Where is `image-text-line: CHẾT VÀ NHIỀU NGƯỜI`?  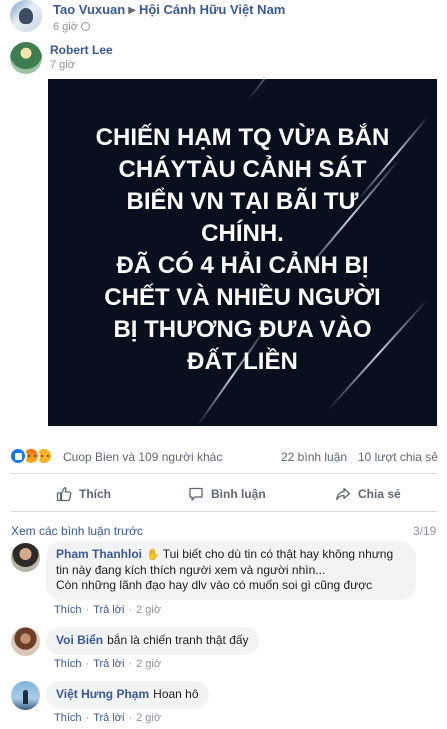 image-text-line: CHẾT VÀ NHIỀU NGƯỜI is located at coordinates (242, 297).